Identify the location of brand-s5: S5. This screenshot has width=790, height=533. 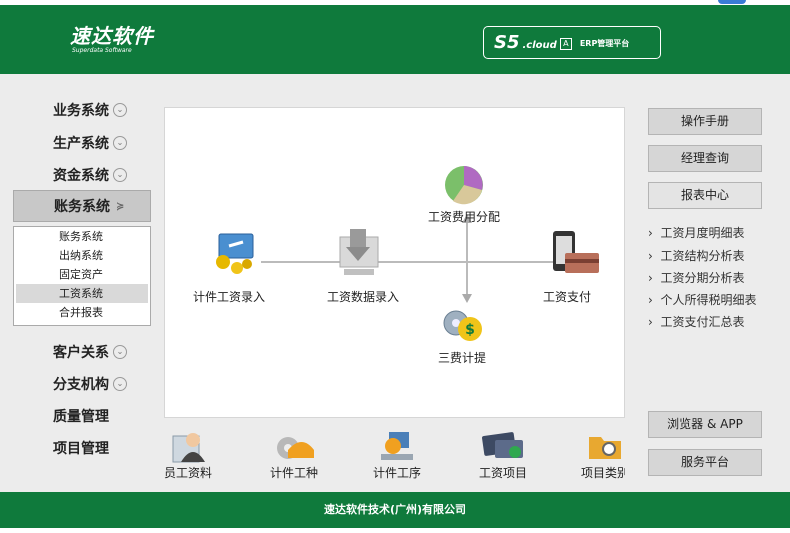
(507, 42).